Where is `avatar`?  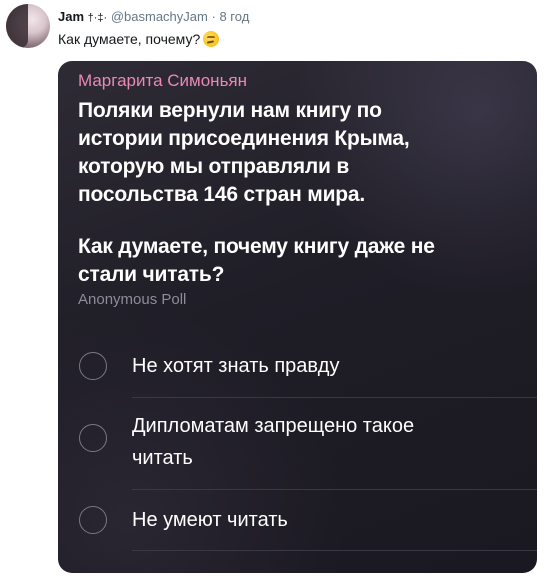
avatar is located at coordinates (28, 26).